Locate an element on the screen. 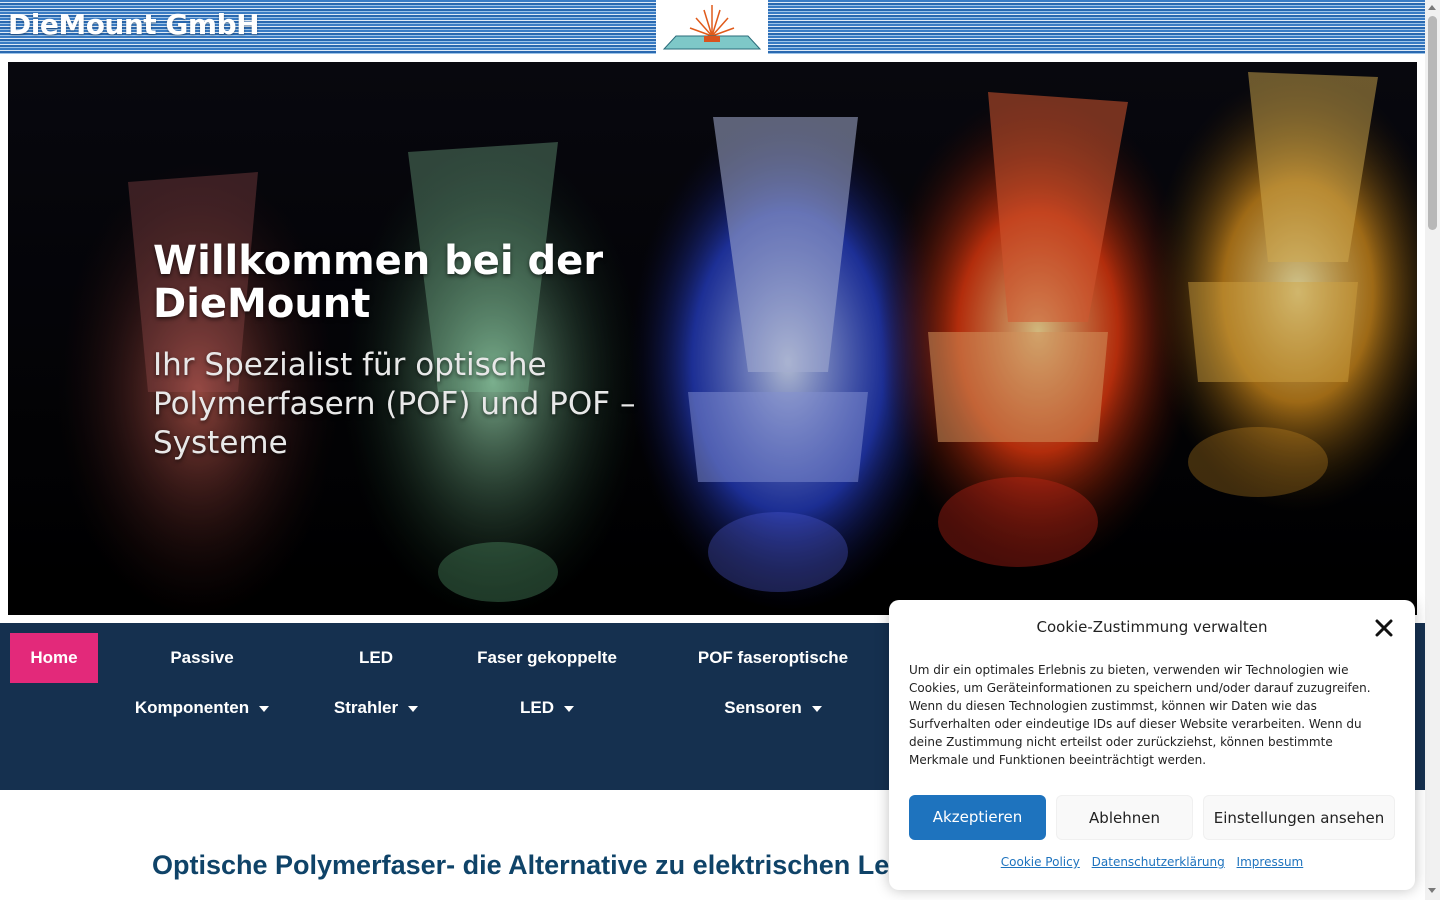 This screenshot has height=900, width=1440. cookie-dialog-title: Cookie-Zustimmung verwalten is located at coordinates (1152, 627).